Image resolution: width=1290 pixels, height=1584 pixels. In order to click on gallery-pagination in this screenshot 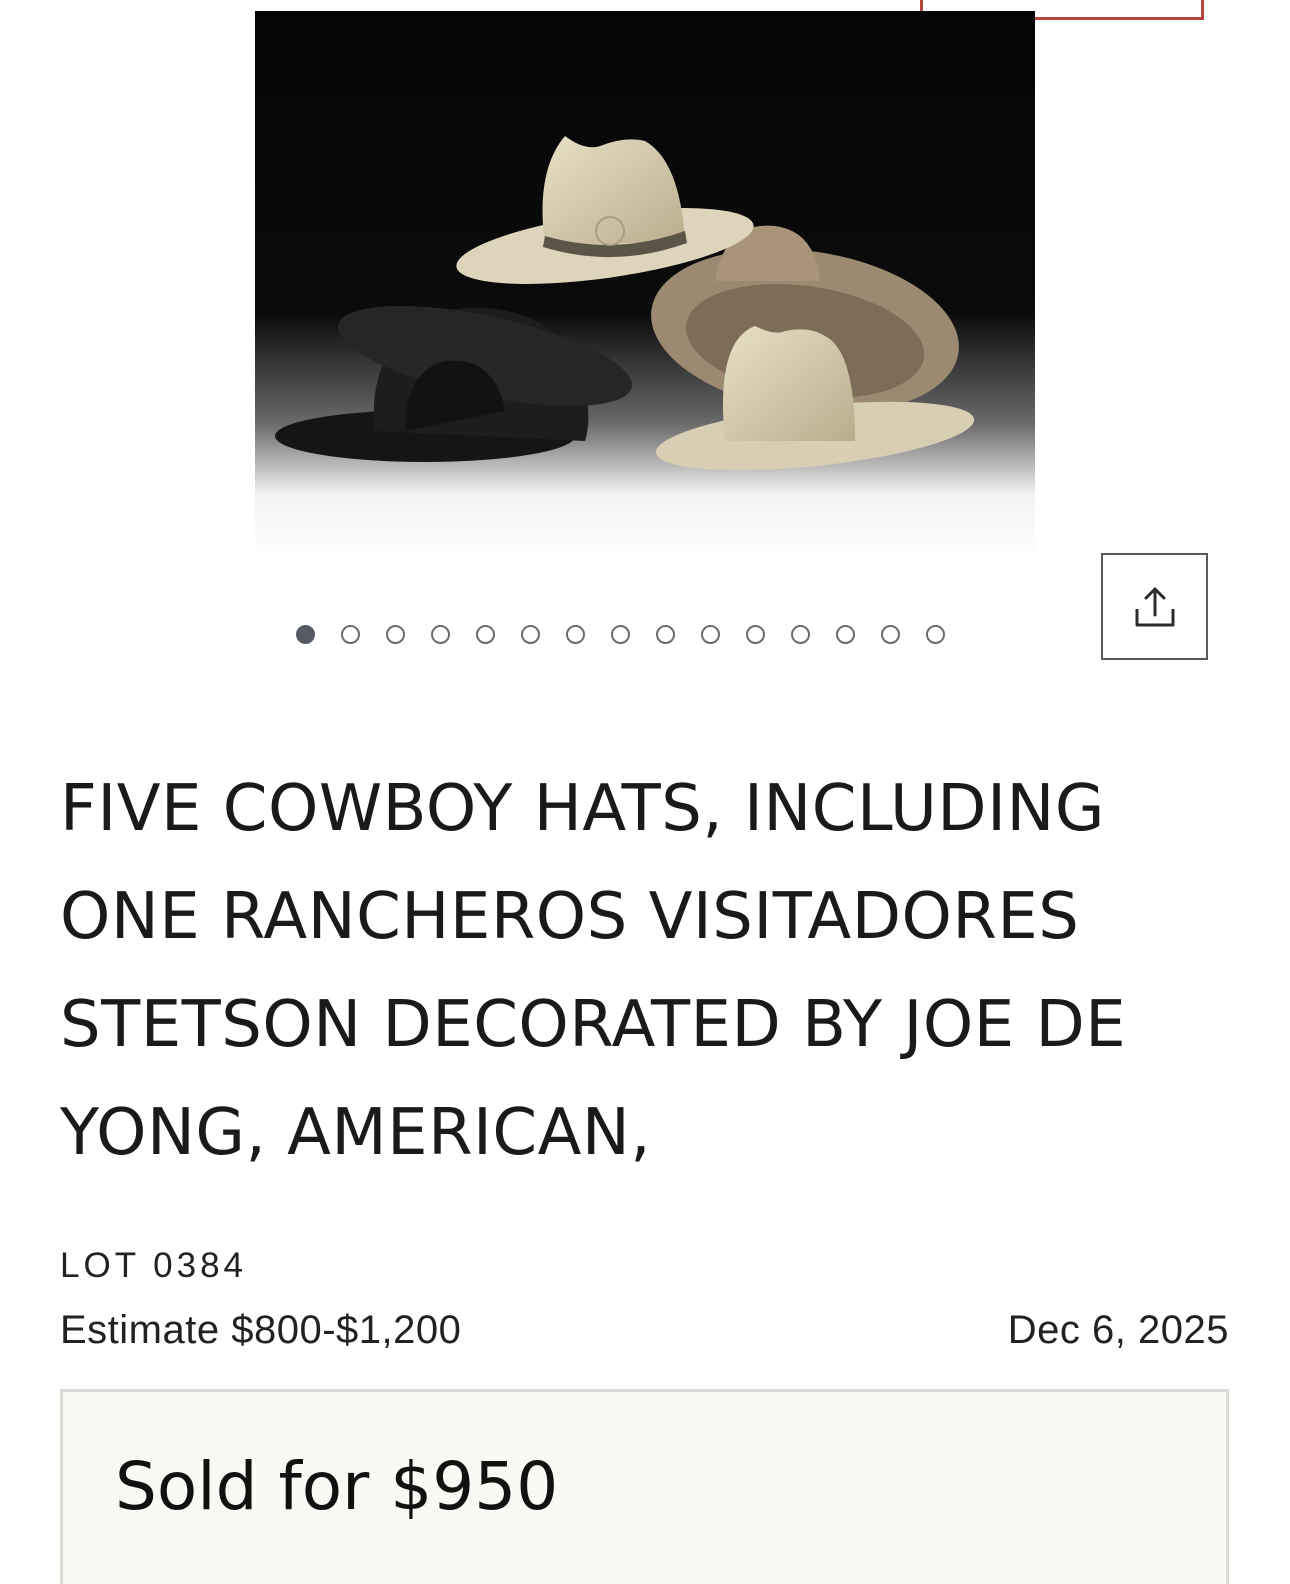, I will do `click(620, 634)`.